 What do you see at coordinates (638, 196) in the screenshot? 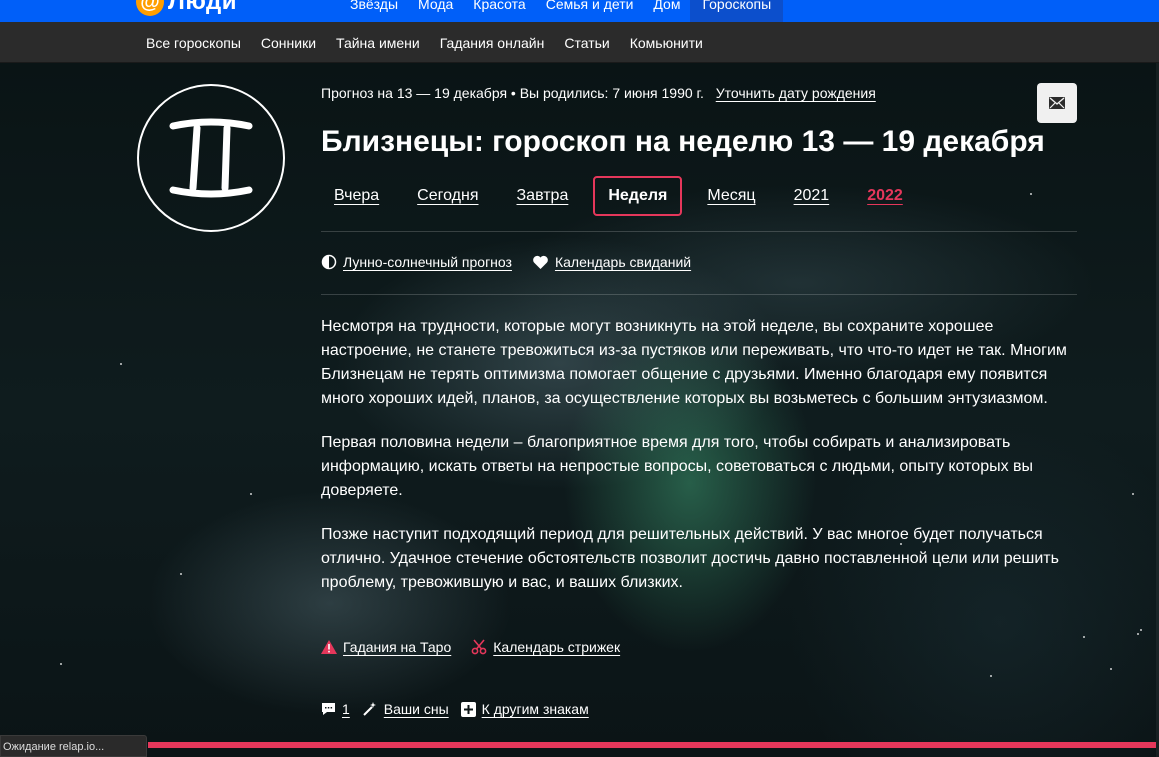
I see `tab-week: Неделя` at bounding box center [638, 196].